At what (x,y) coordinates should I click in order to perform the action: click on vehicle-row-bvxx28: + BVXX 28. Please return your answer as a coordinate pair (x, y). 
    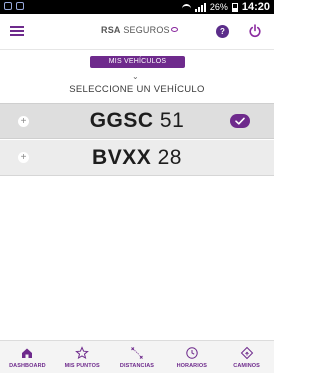
    Looking at the image, I should click on (137, 158).